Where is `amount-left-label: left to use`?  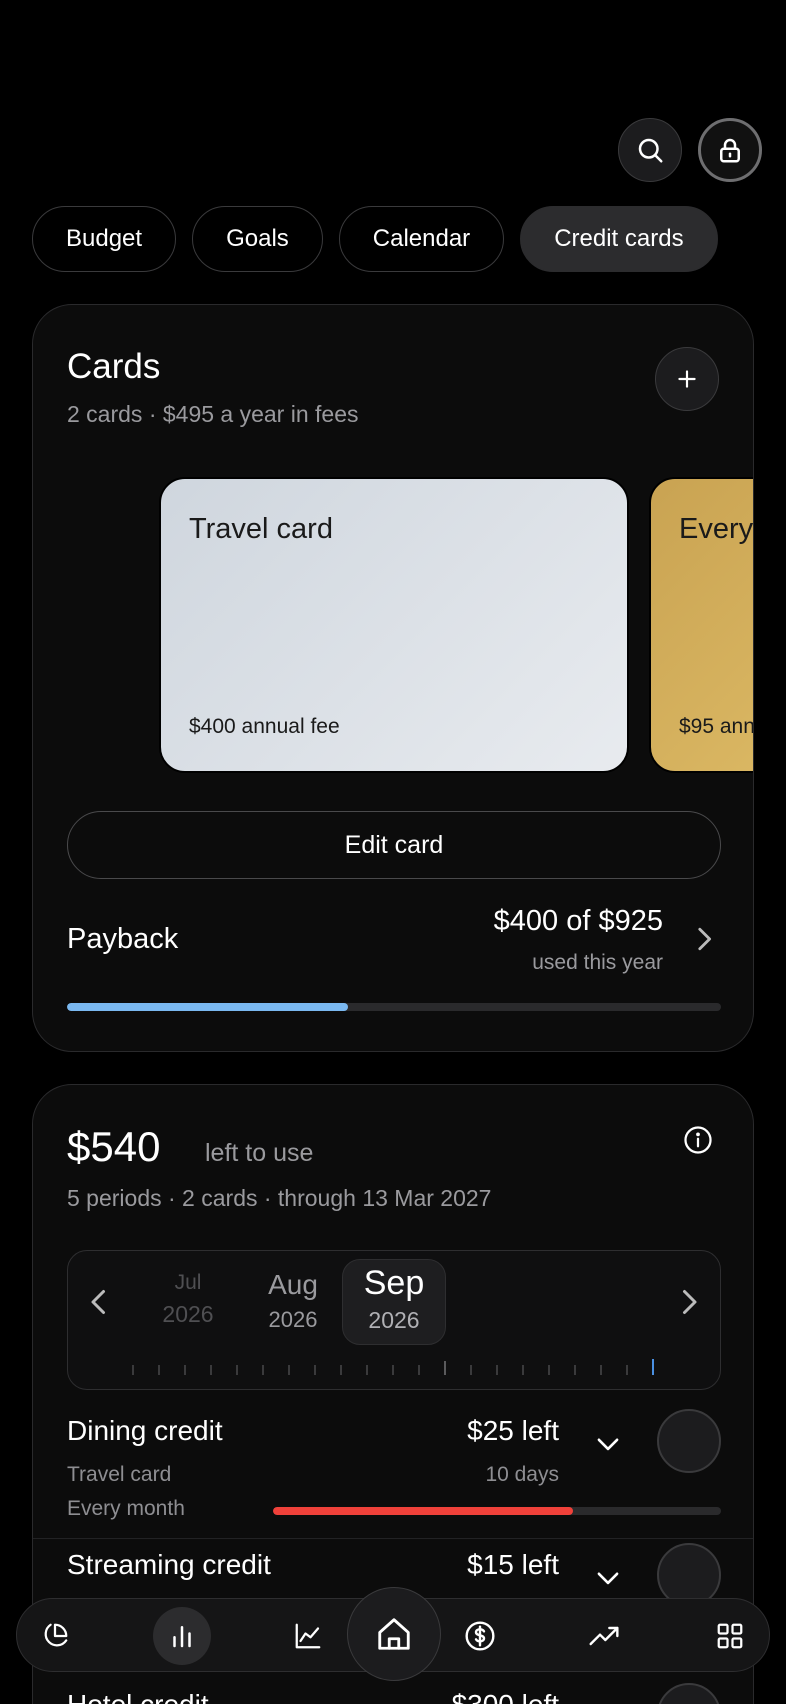 amount-left-label: left to use is located at coordinates (259, 1153).